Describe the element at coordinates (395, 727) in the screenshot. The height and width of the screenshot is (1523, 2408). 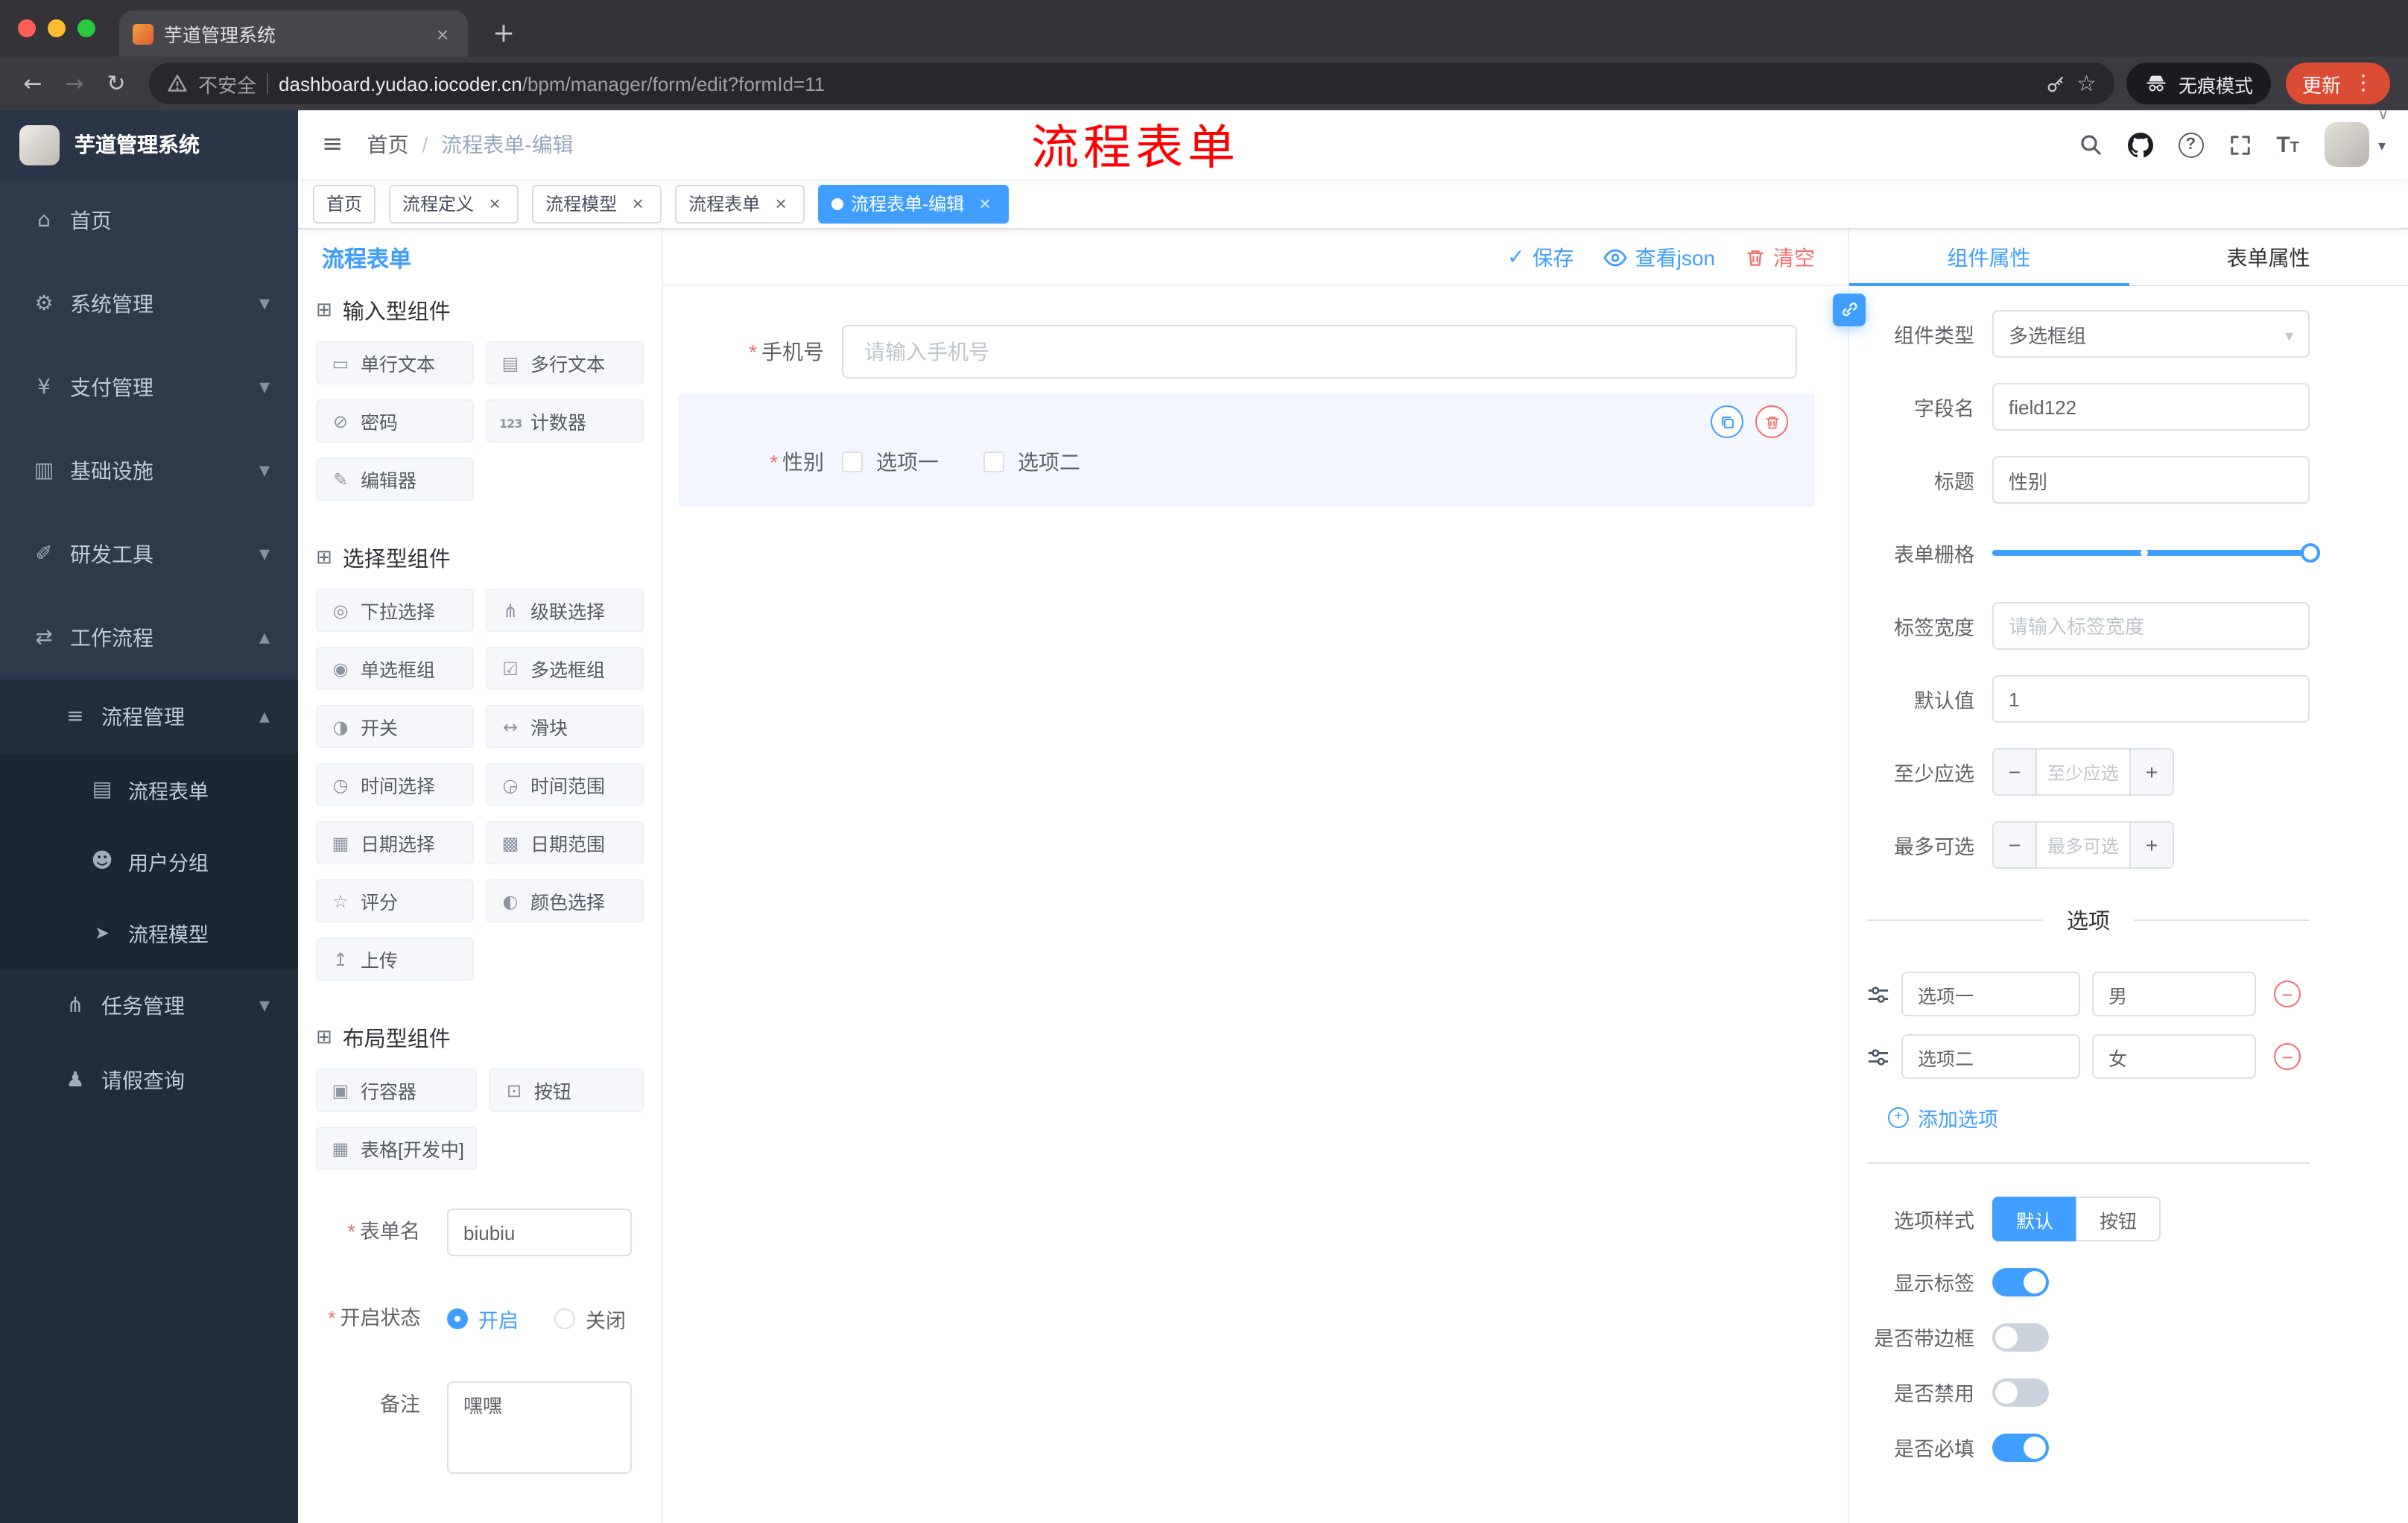
I see `component-chip: 开关` at that location.